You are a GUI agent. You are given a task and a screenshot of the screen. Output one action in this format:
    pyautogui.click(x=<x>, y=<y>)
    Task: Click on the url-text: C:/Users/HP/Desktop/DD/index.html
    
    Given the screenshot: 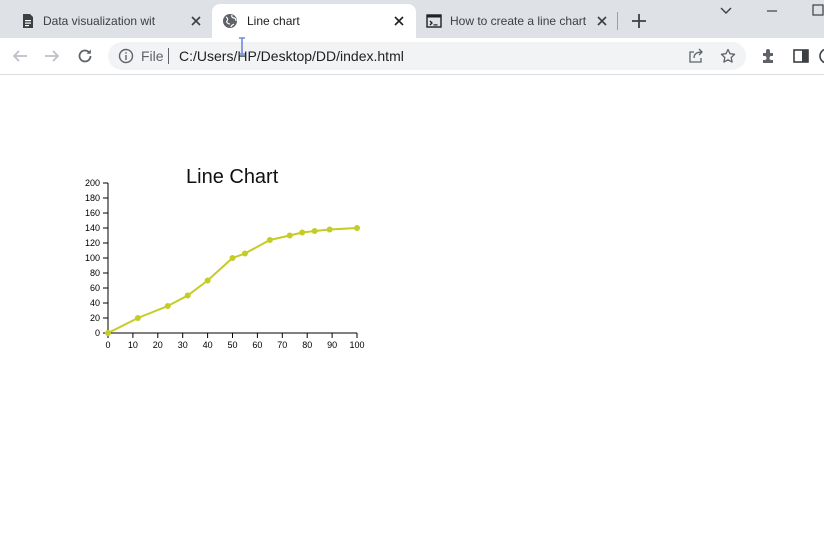 What is the action you would take?
    pyautogui.click(x=291, y=56)
    